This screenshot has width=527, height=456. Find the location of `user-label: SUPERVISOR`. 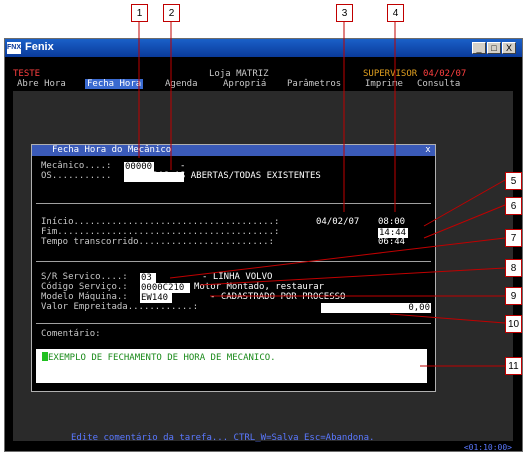

user-label: SUPERVISOR is located at coordinates (390, 74).